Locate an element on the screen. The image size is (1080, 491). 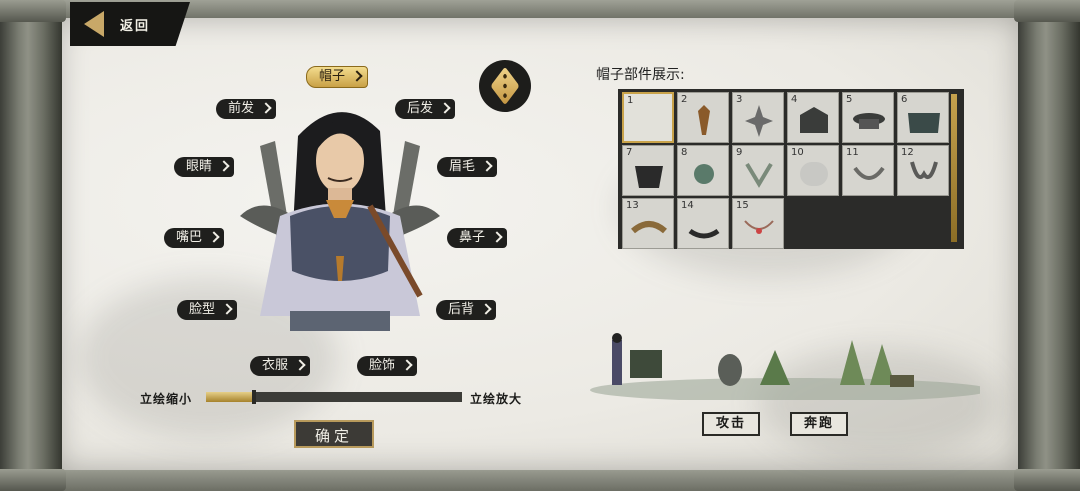
part-cell: 2 is located at coordinates (703, 117).